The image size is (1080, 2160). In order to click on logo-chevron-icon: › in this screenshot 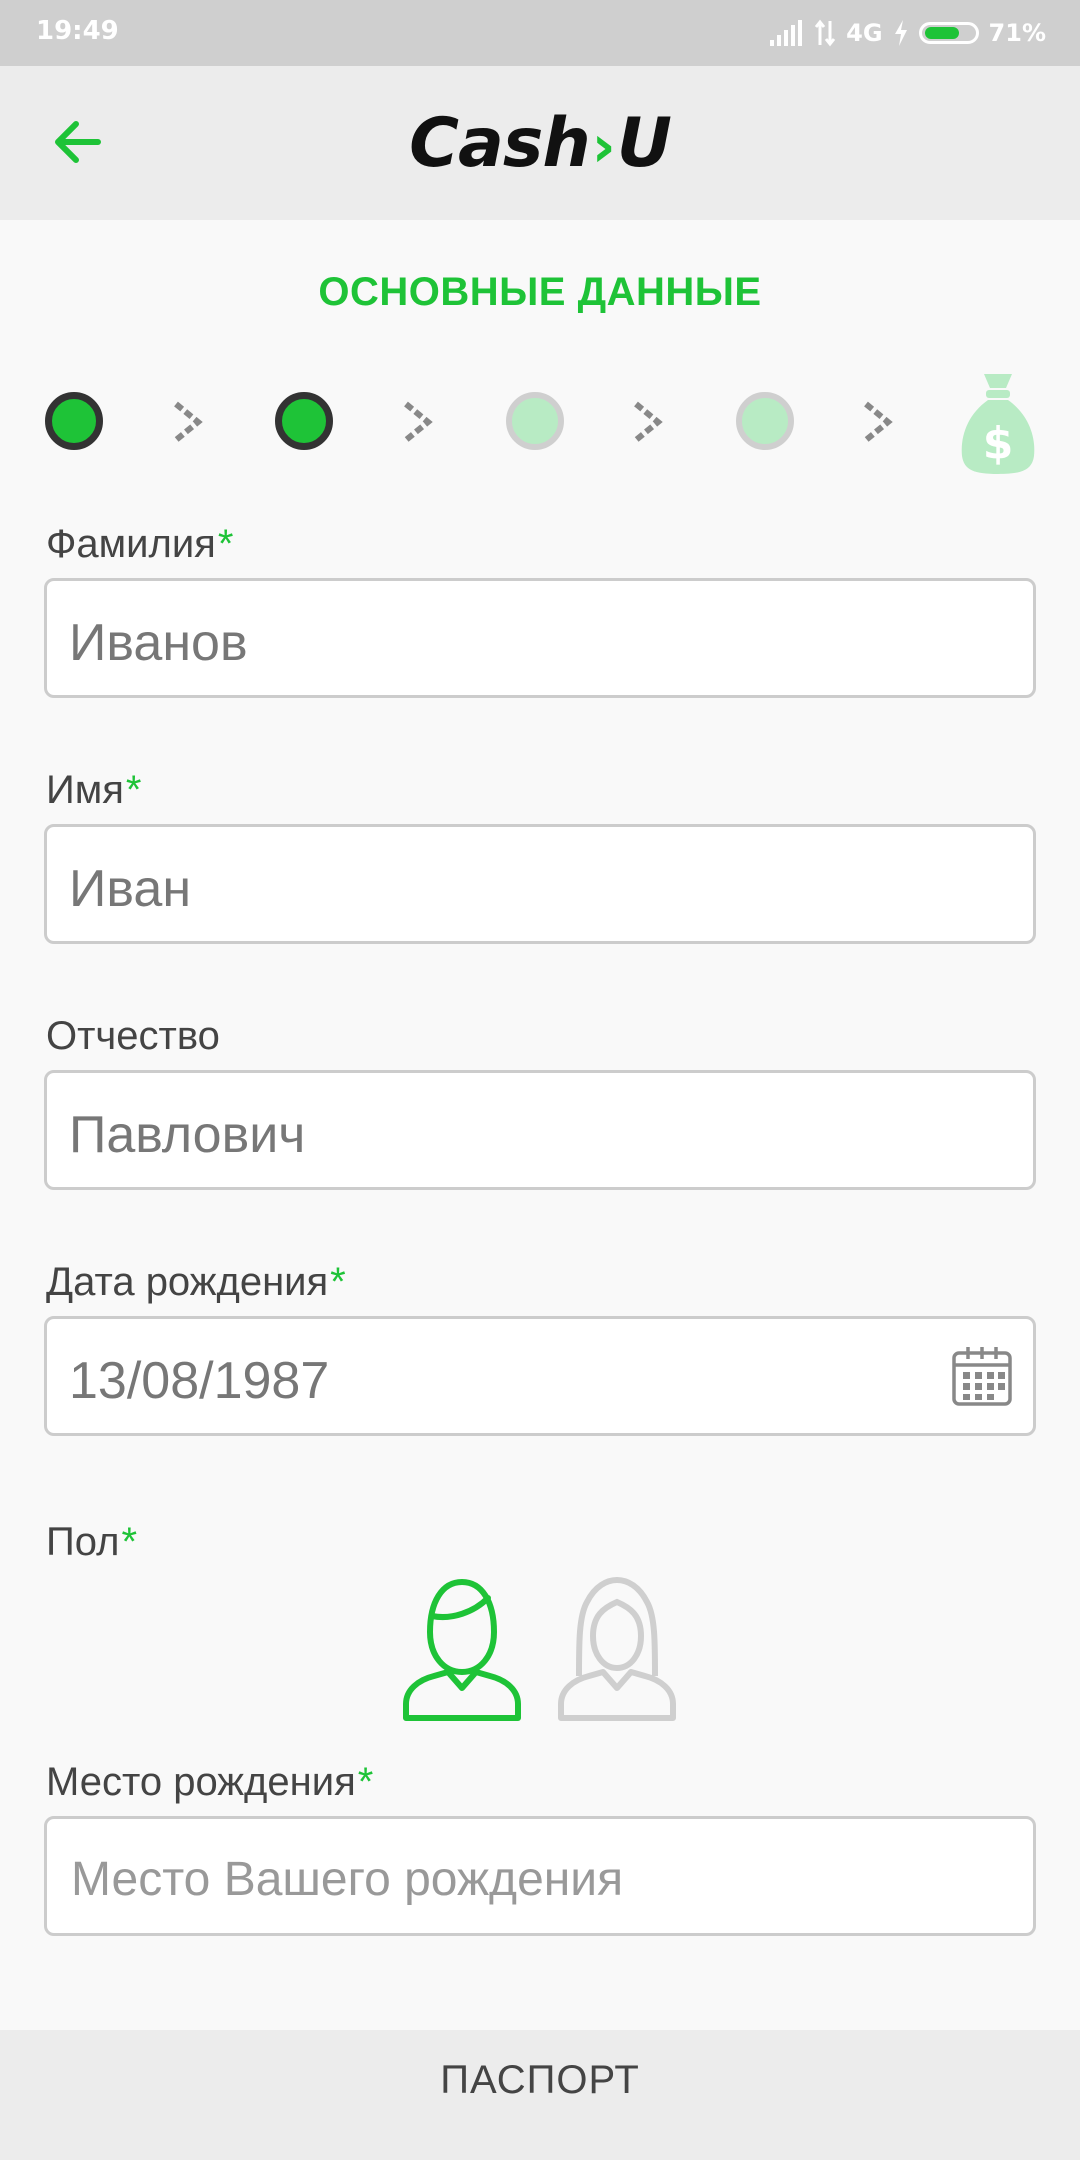, I will do `click(603, 146)`.